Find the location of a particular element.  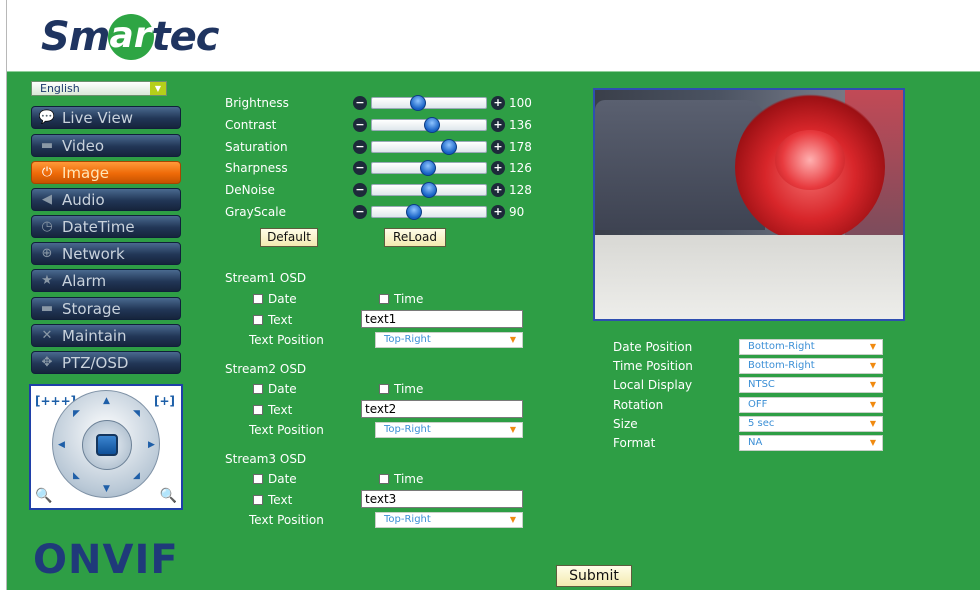

denoise-slider: − + 128 is located at coordinates (443, 190).